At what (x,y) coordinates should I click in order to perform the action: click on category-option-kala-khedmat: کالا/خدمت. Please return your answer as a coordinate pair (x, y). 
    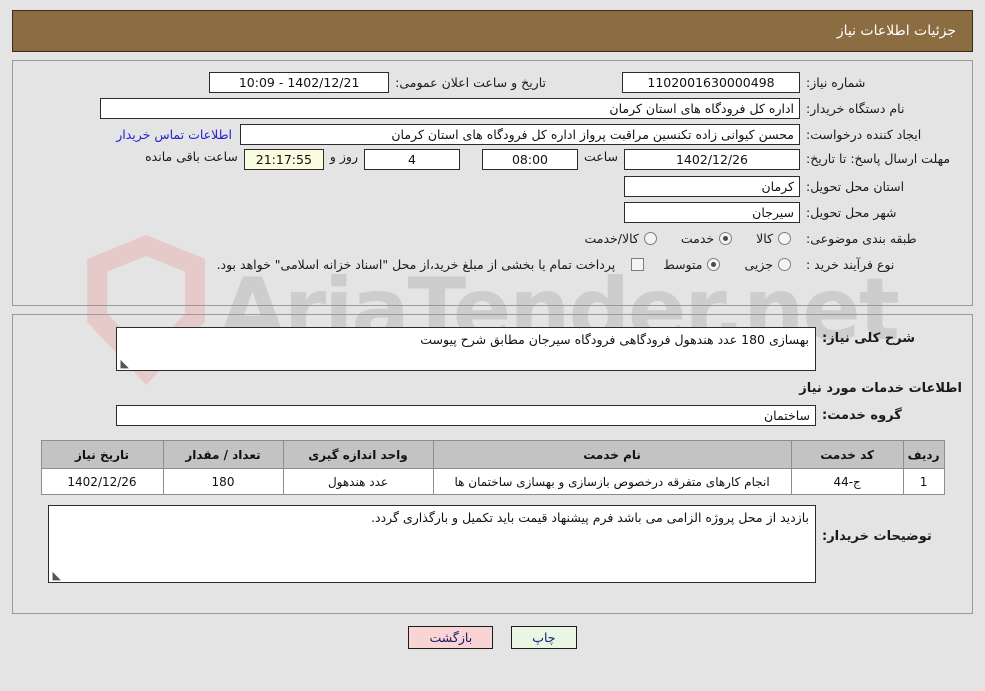
    Looking at the image, I should click on (620, 238).